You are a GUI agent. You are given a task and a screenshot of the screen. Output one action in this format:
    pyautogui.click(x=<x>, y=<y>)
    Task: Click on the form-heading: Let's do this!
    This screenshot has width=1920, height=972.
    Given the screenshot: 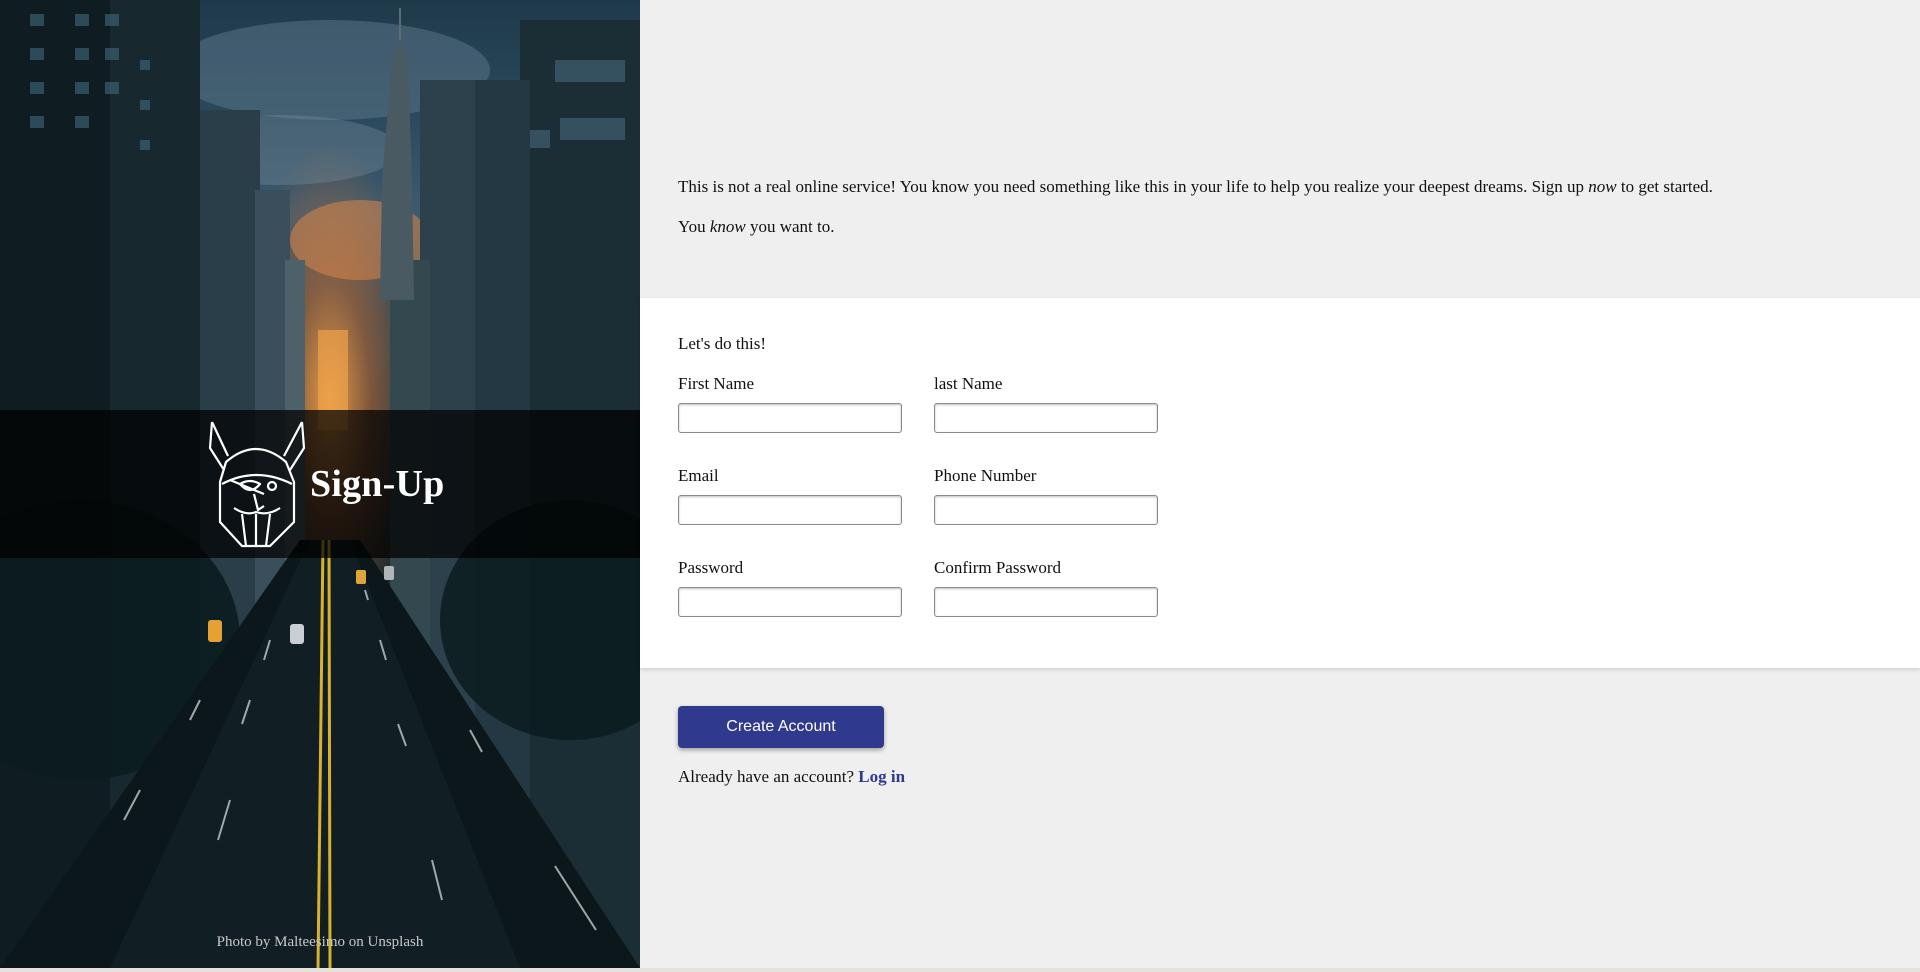 What is the action you would take?
    pyautogui.click(x=722, y=343)
    